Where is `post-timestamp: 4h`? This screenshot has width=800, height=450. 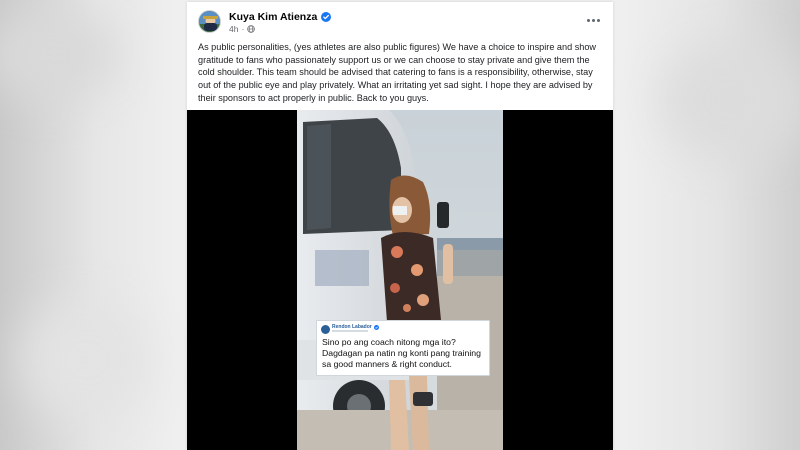 post-timestamp: 4h is located at coordinates (233, 29).